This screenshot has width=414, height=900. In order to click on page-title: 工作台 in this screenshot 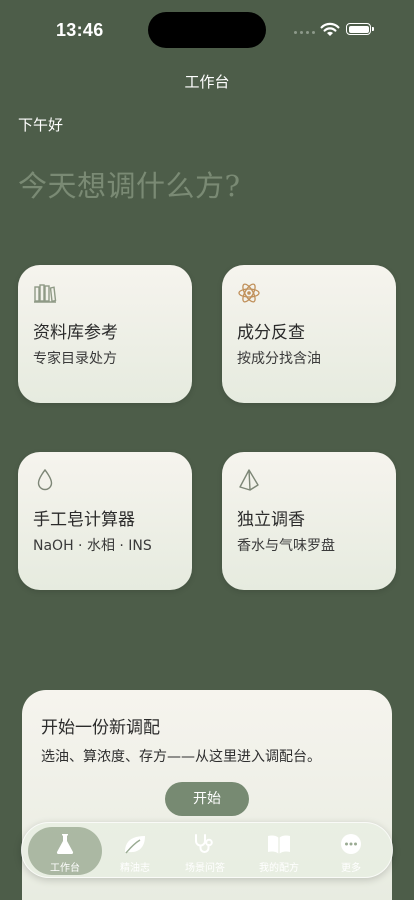, I will do `click(207, 82)`.